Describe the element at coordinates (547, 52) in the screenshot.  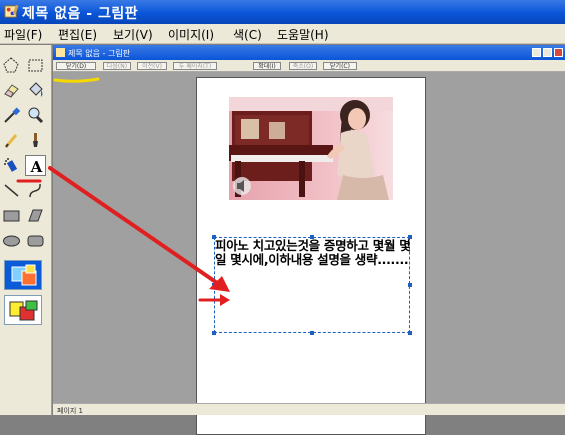
I see `embedded-max-icon` at that location.